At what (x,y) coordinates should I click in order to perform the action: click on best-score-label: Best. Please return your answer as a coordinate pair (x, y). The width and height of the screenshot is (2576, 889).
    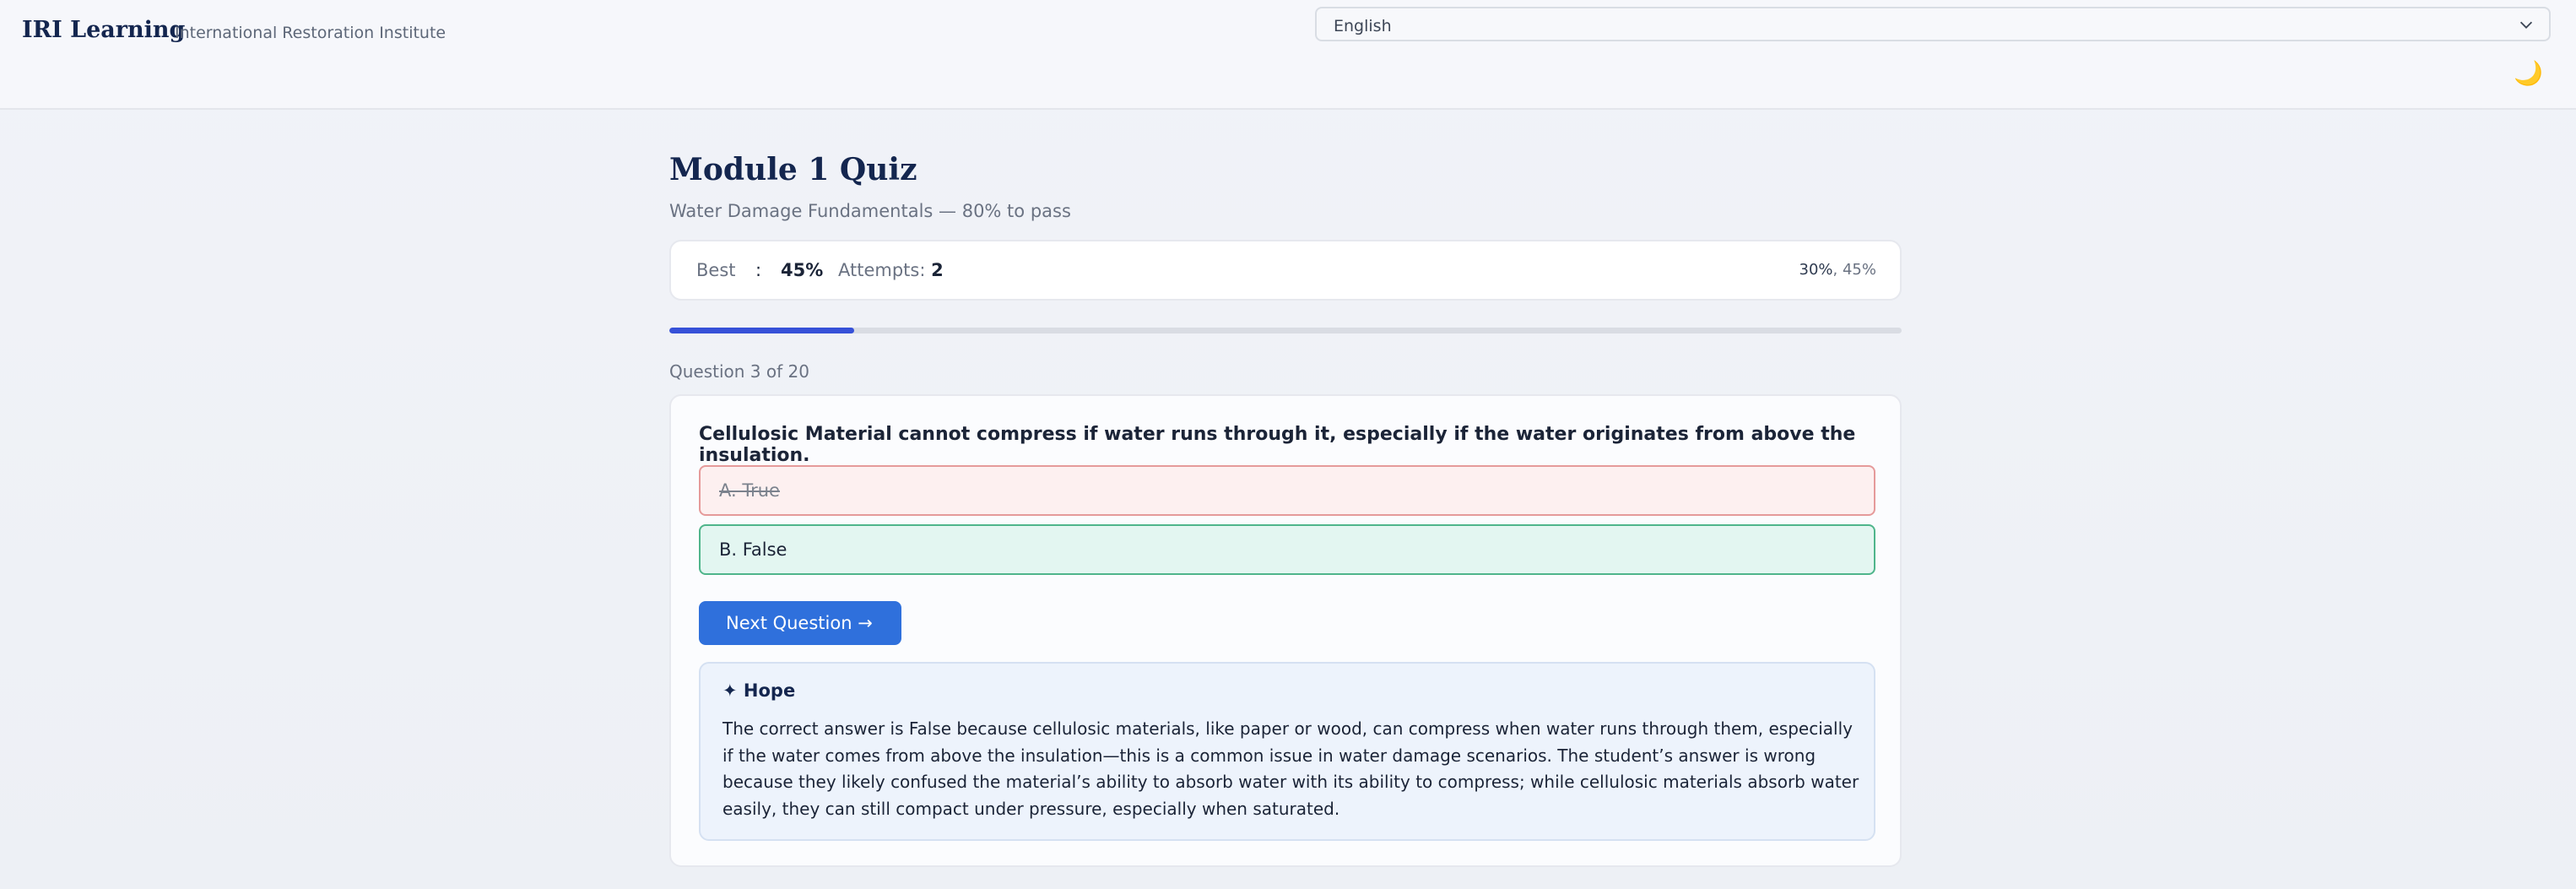
    Looking at the image, I should click on (716, 270).